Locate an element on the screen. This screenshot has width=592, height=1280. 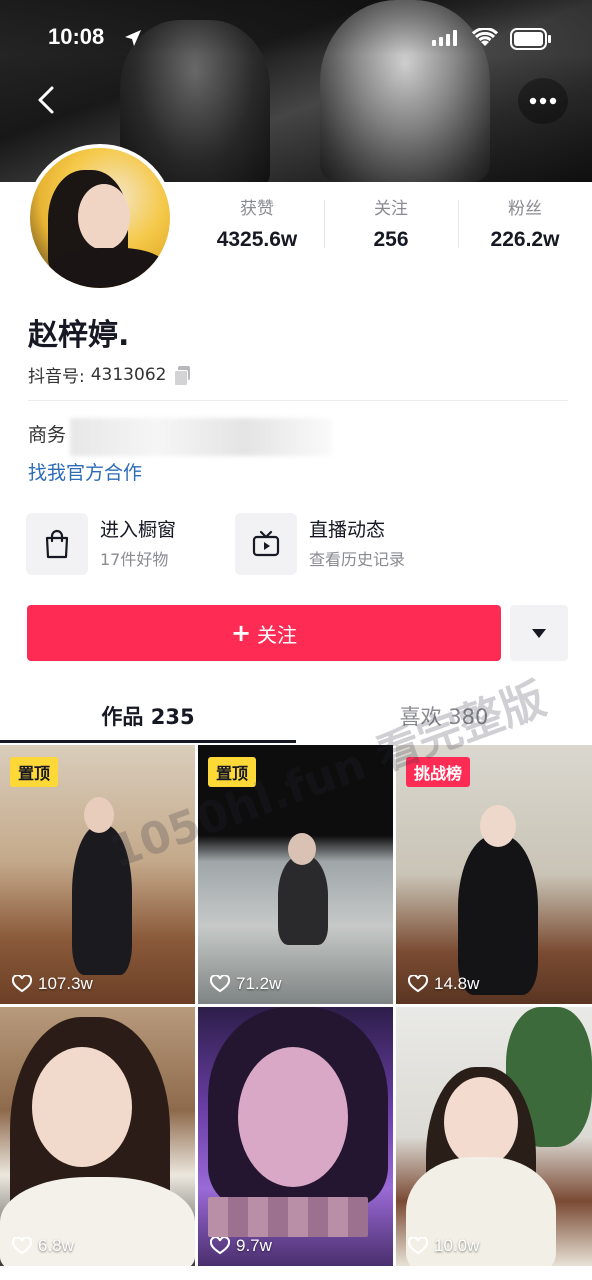
tab-underline is located at coordinates (148, 741).